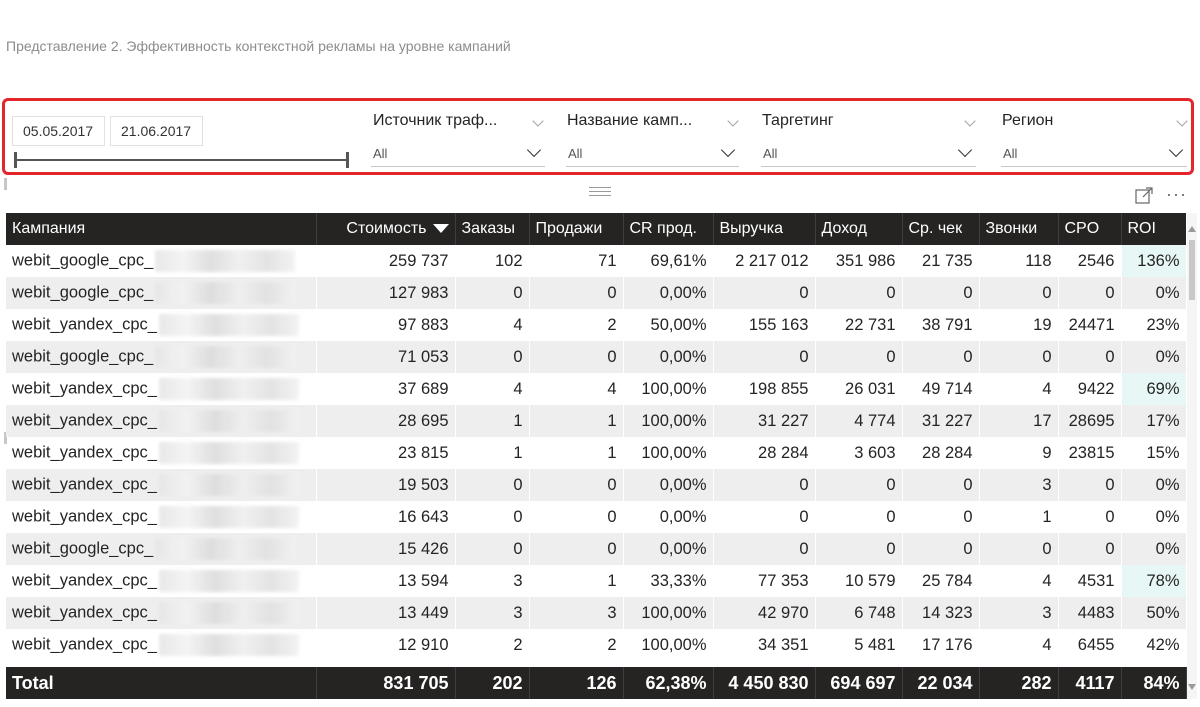 This screenshot has height=707, width=1200. What do you see at coordinates (1019, 613) in the screenshot?
I see `cell-calls: 3` at bounding box center [1019, 613].